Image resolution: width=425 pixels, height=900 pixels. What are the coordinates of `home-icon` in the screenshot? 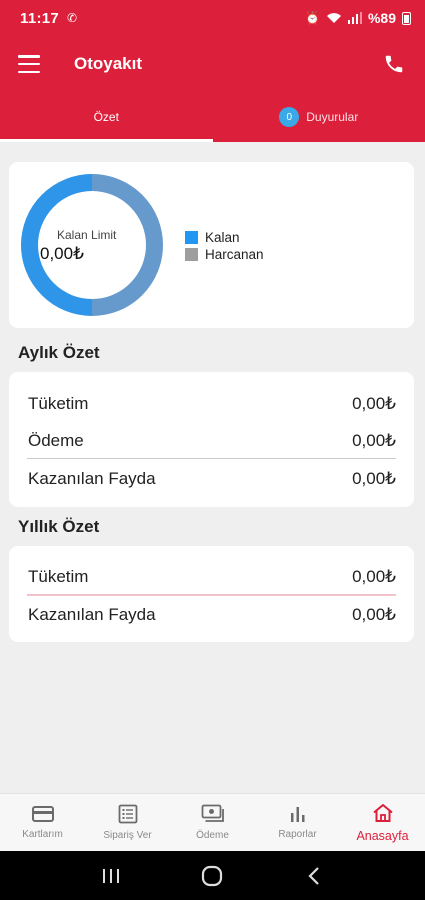 It's located at (382, 812).